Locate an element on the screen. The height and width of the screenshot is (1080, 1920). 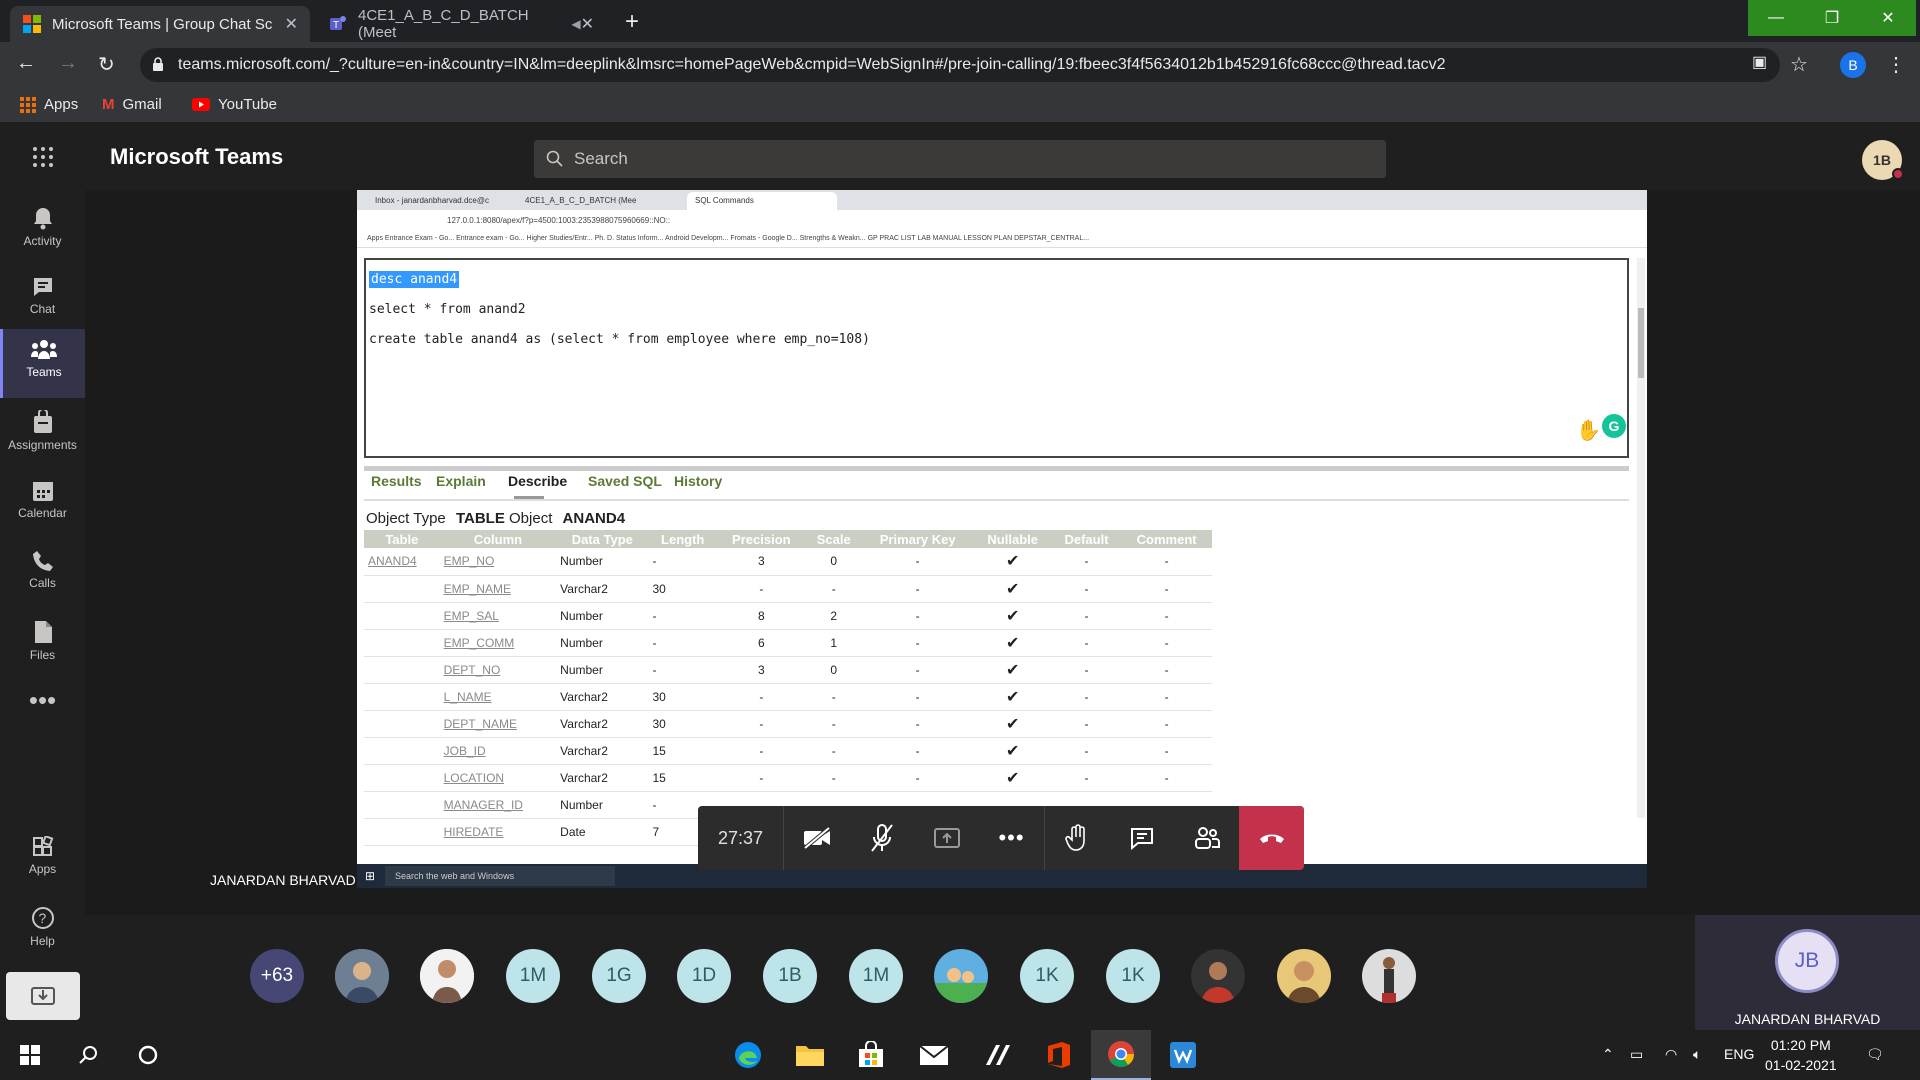
rail-item-help: ? Help is located at coordinates (42, 929).